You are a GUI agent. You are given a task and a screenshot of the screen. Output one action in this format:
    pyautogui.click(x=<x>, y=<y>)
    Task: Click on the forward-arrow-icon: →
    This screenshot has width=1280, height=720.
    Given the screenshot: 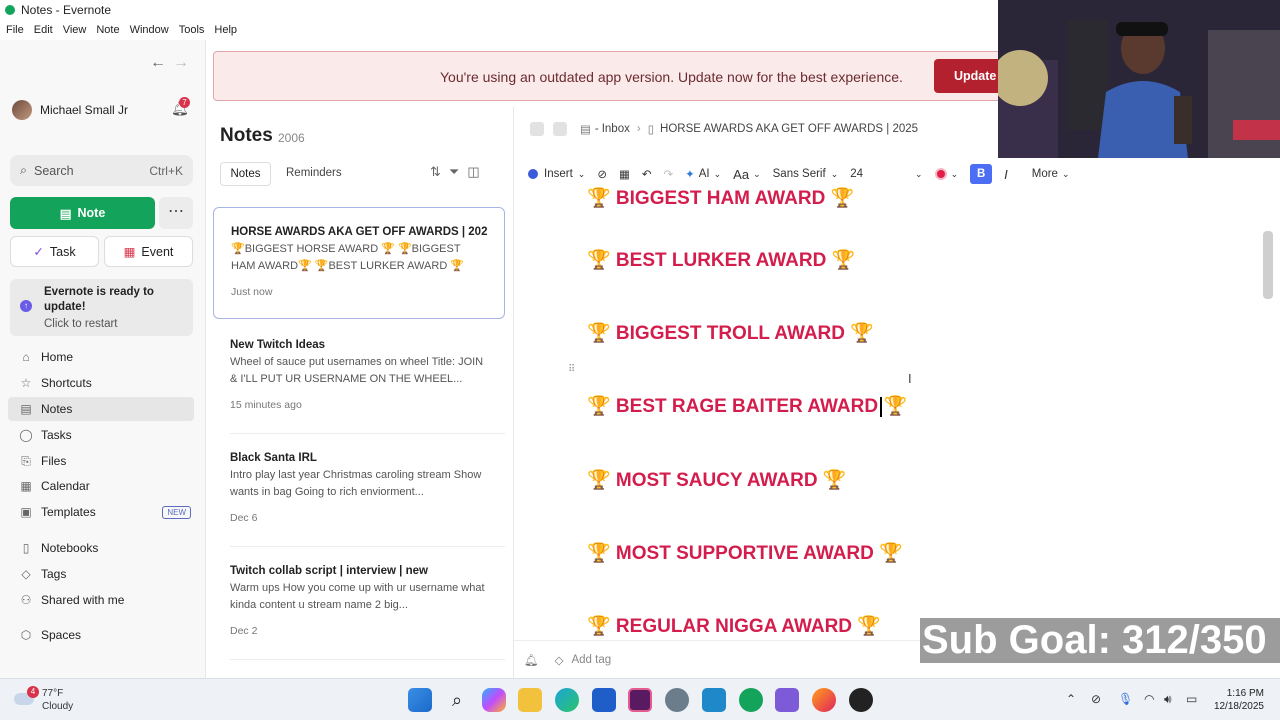 What is the action you would take?
    pyautogui.click(x=181, y=63)
    